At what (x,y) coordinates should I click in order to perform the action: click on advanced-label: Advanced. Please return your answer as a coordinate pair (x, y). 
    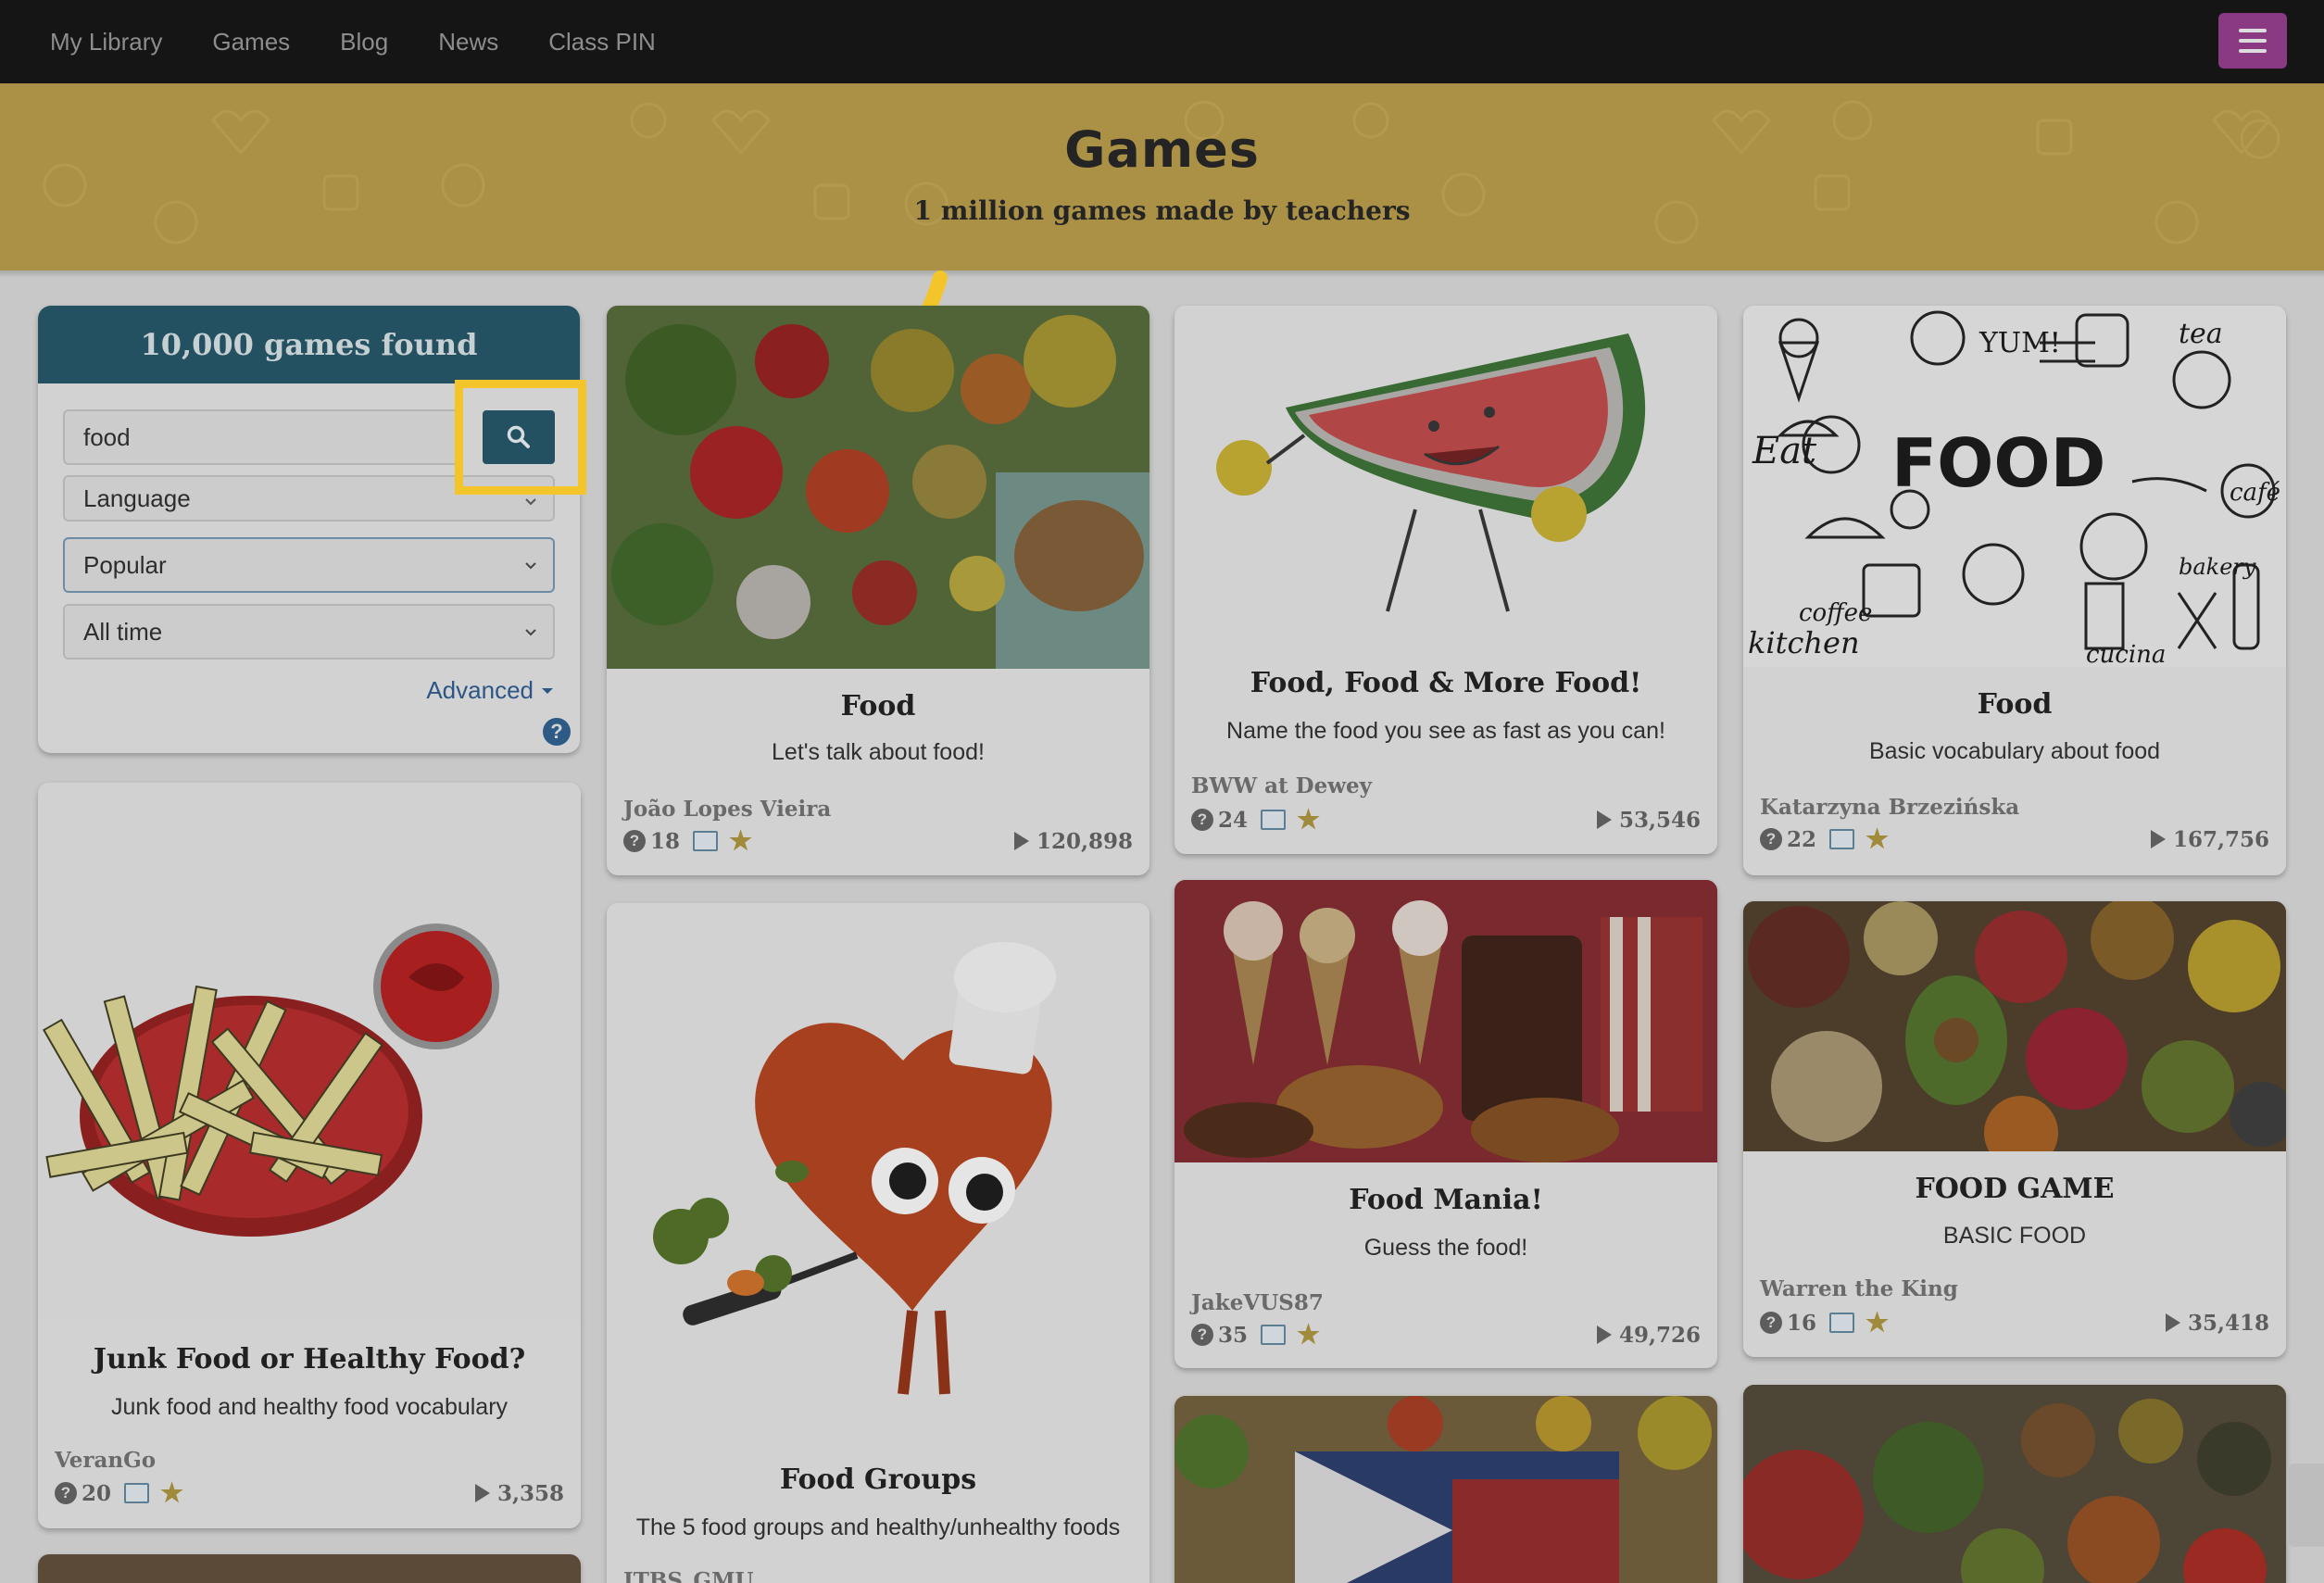
    Looking at the image, I should click on (480, 690).